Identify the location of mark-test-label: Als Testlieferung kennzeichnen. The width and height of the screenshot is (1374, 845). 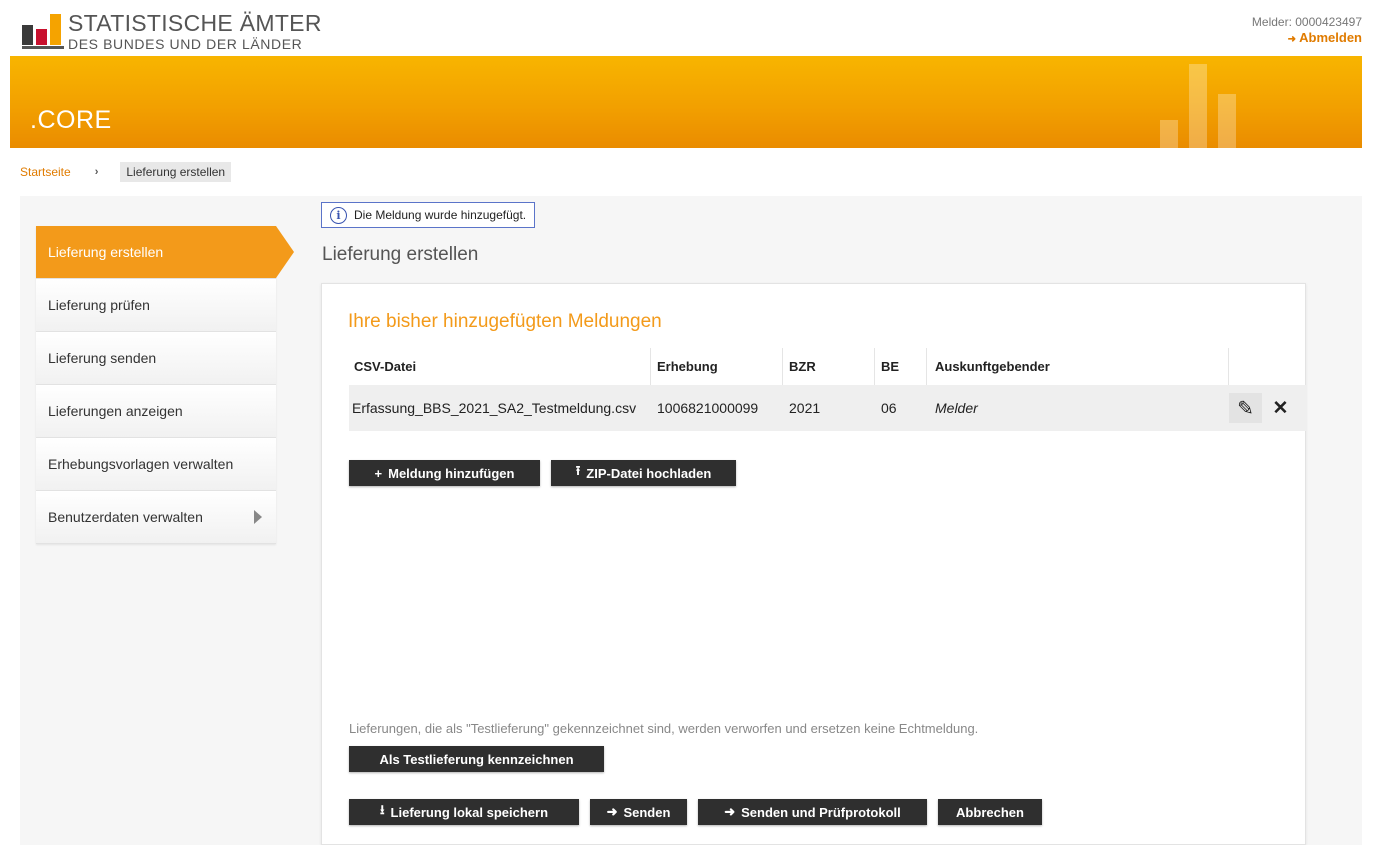
(476, 759).